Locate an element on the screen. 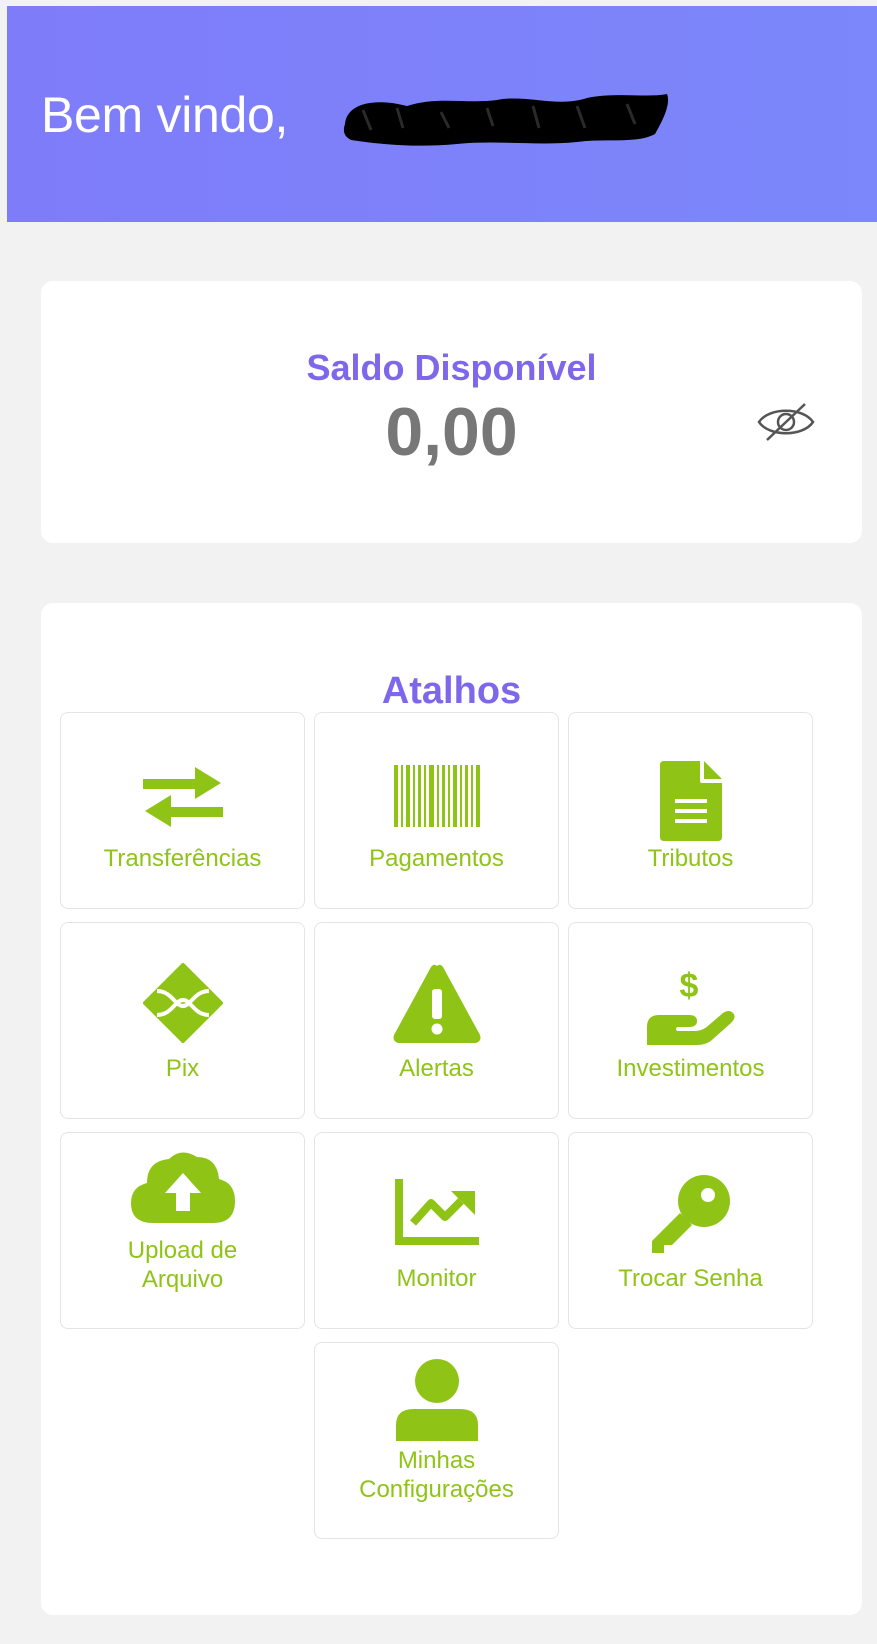 The image size is (877, 1644). shortcut-label: Pix is located at coordinates (182, 1068).